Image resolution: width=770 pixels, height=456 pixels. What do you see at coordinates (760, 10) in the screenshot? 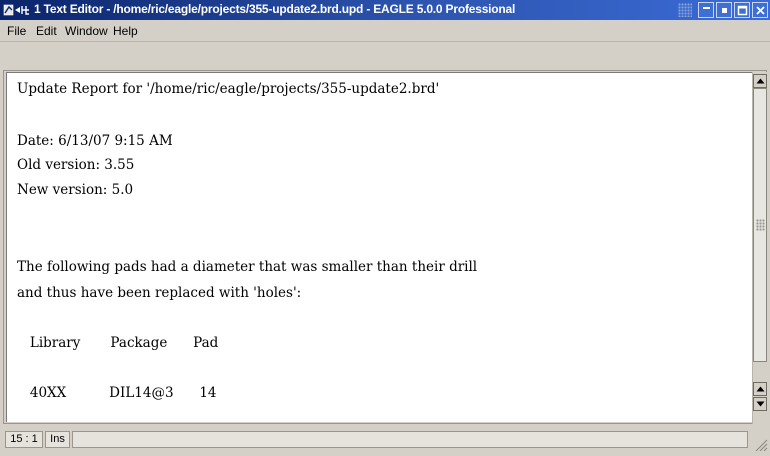
I see `close-icon` at bounding box center [760, 10].